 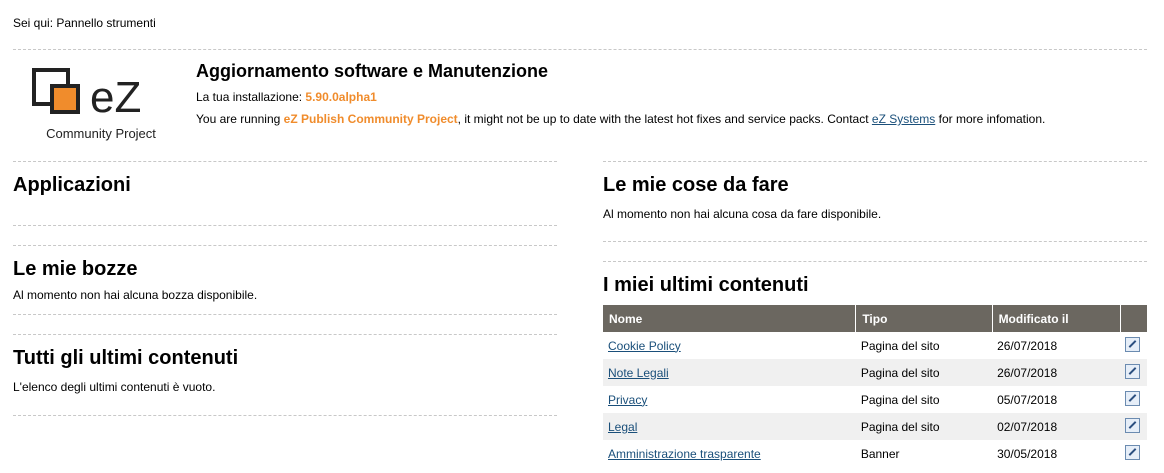 I want to click on content-link: Privacy, so click(x=627, y=400).